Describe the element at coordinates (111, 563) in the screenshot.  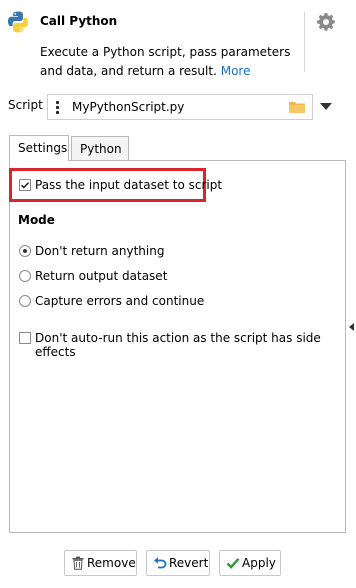
I see `remove-label: Remove` at that location.